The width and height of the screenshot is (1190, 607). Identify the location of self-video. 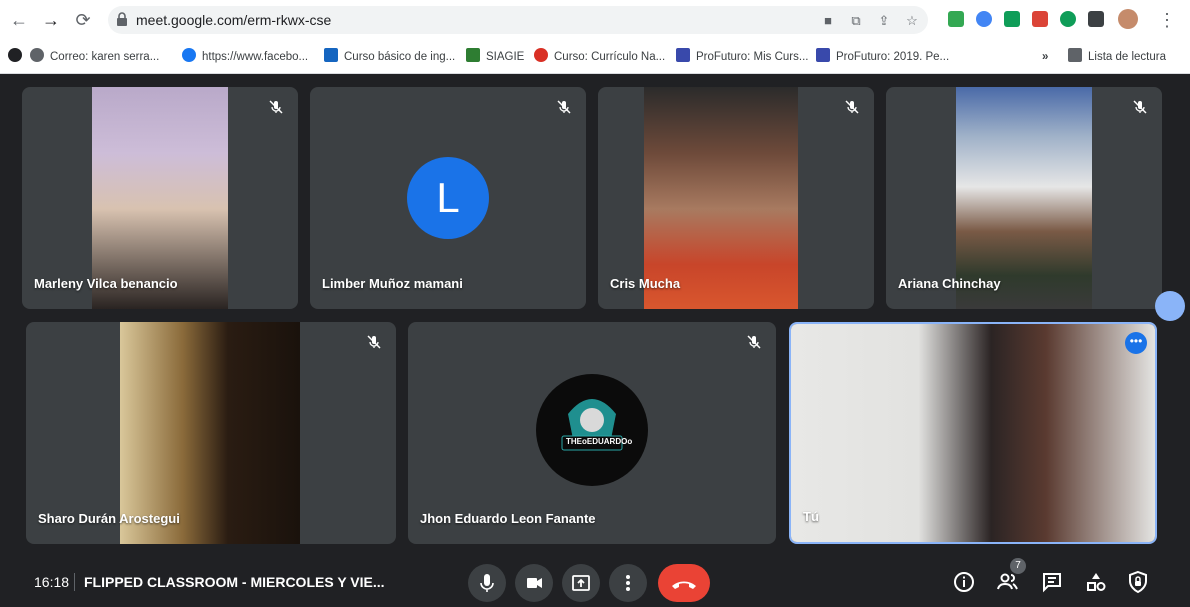
(973, 433).